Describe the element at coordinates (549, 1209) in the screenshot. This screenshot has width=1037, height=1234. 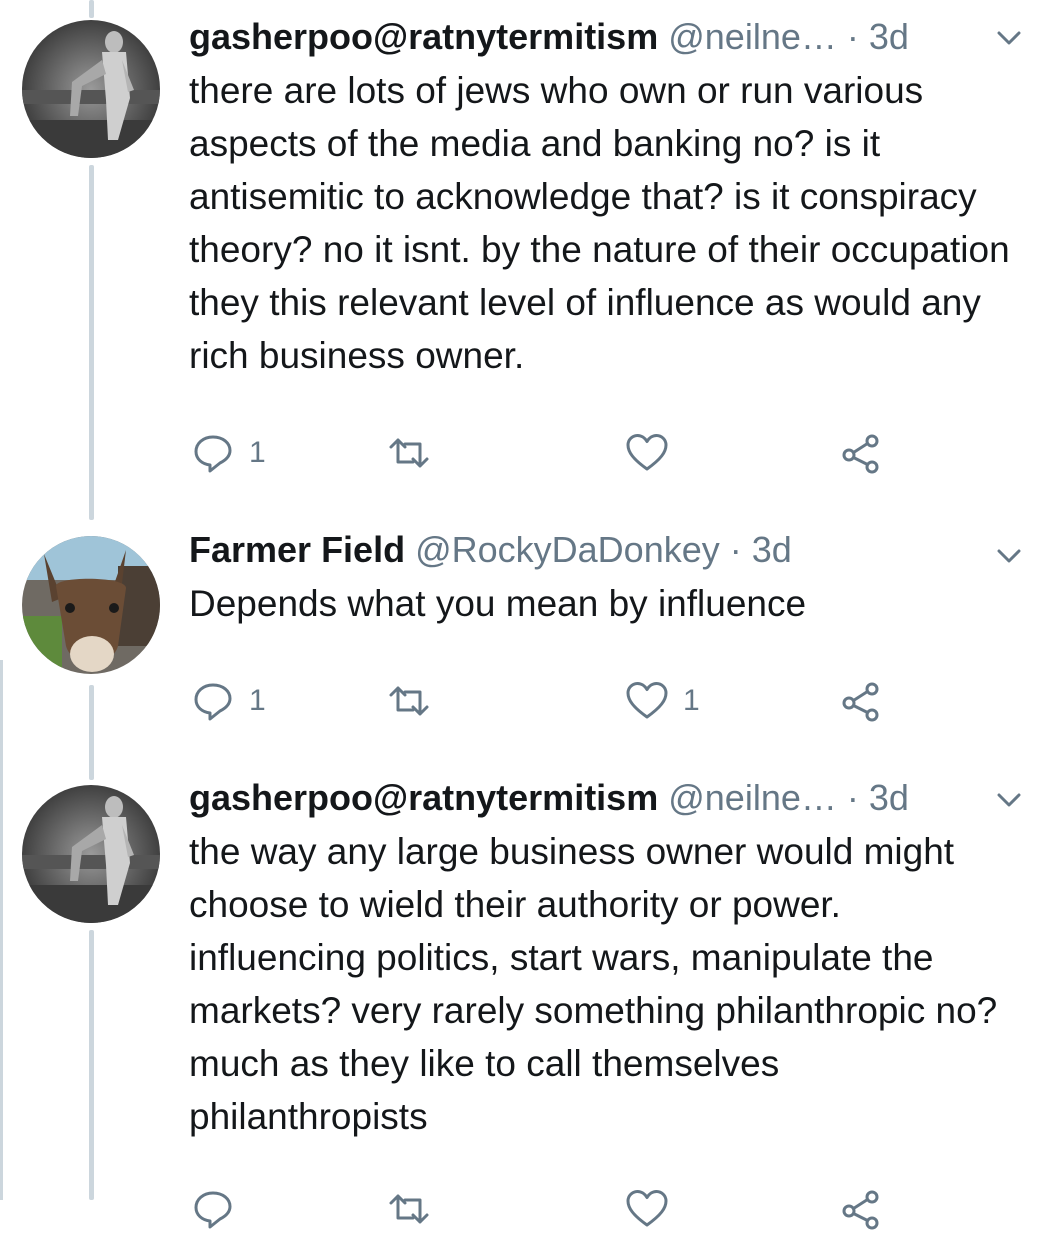
I see `action-bar` at that location.